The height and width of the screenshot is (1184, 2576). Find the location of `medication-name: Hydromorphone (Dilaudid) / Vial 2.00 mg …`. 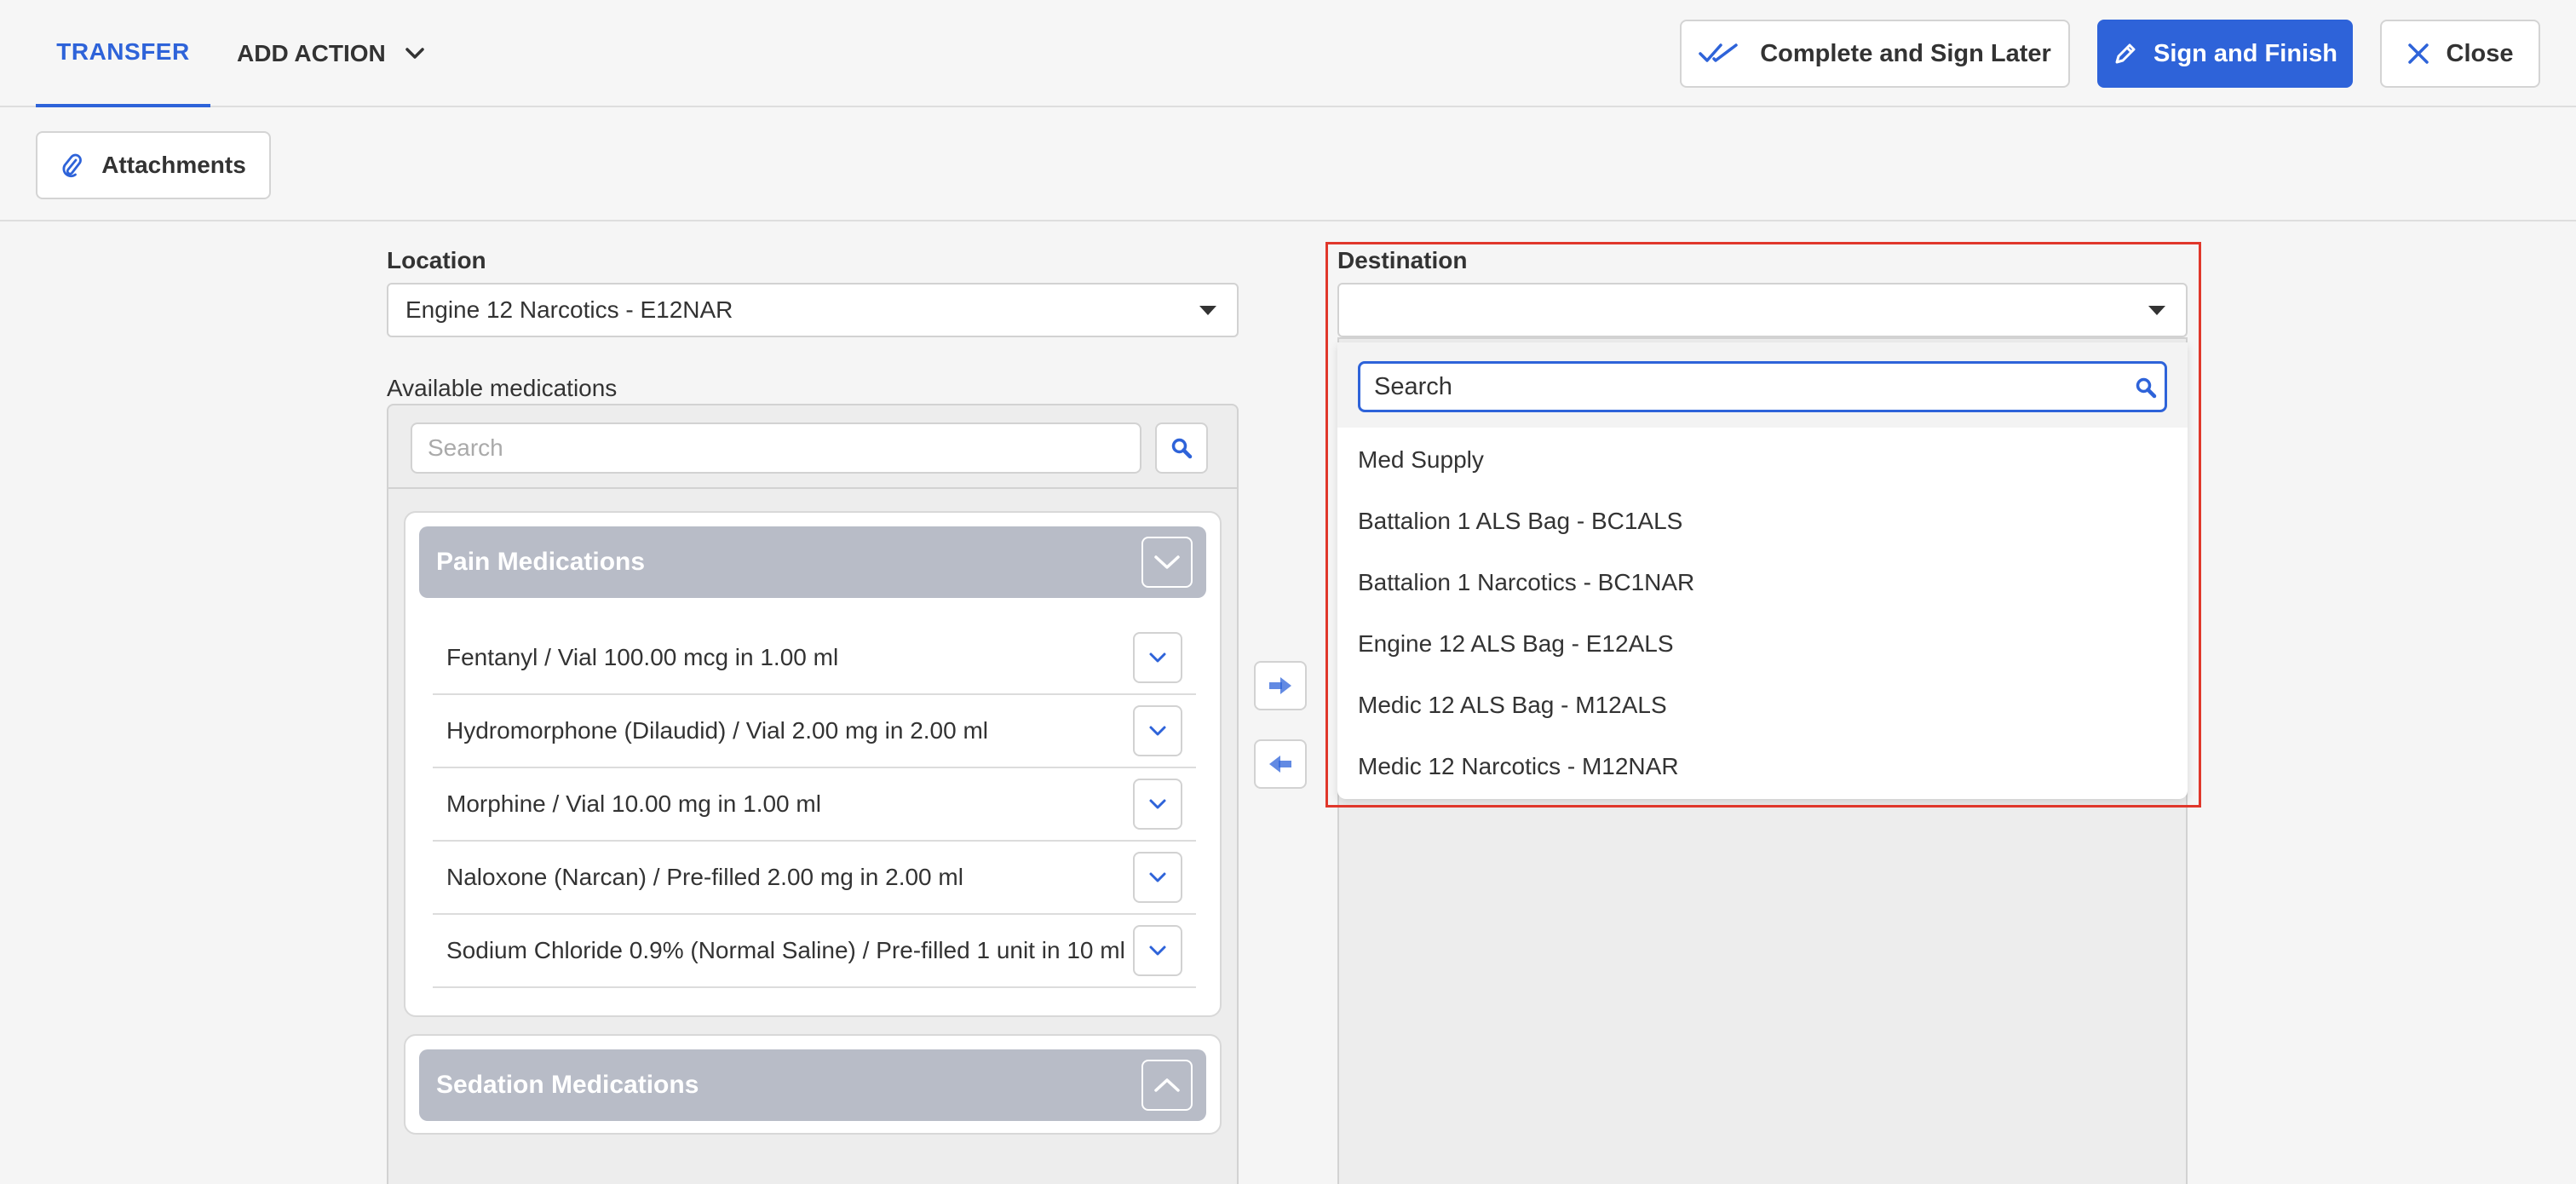

medication-name: Hydromorphone (Dilaudid) / Vial 2.00 mg … is located at coordinates (718, 730).